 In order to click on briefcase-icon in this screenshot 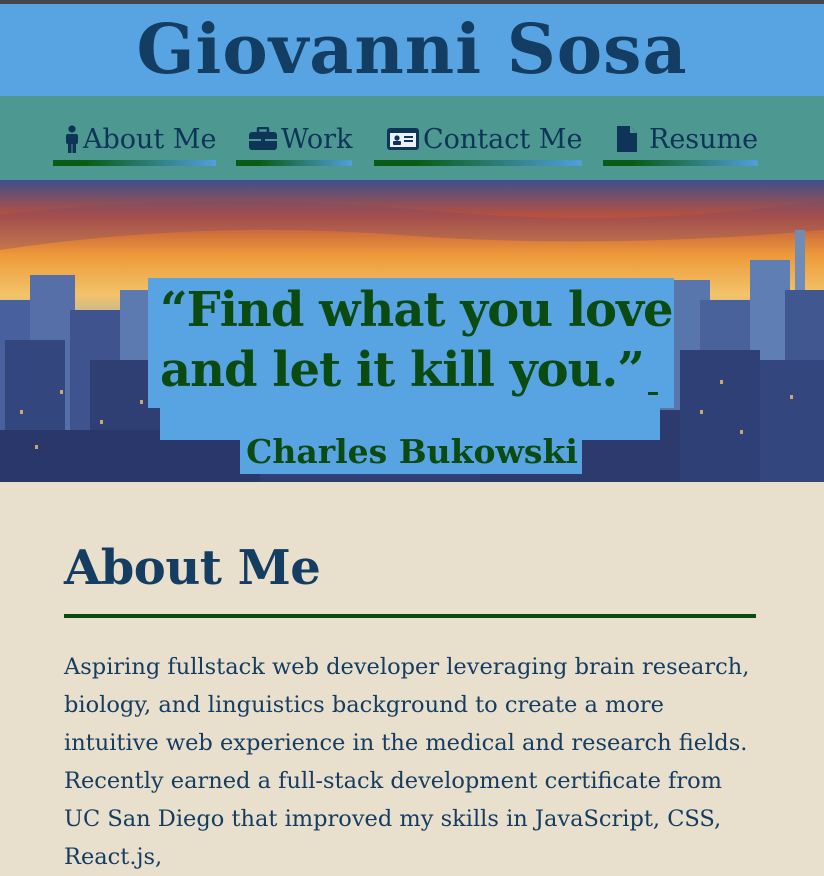, I will do `click(263, 139)`.